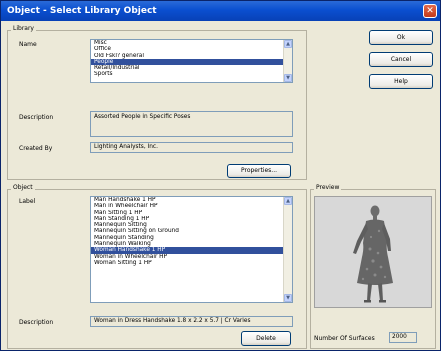 The width and height of the screenshot is (441, 351). What do you see at coordinates (220, 11) in the screenshot?
I see `title-bar: Object - Select Library Object ✕` at bounding box center [220, 11].